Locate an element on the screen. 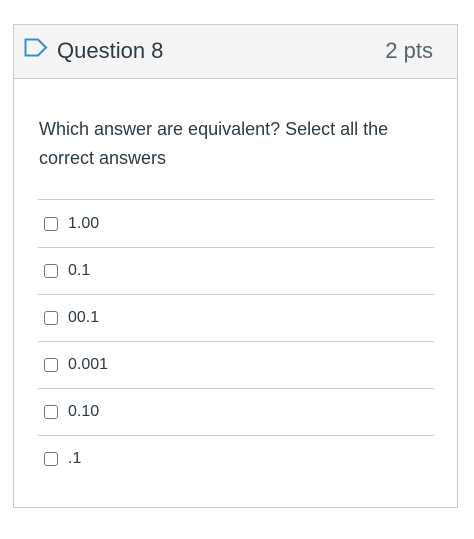 The height and width of the screenshot is (539, 474). answer-label: 0.001 is located at coordinates (88, 364).